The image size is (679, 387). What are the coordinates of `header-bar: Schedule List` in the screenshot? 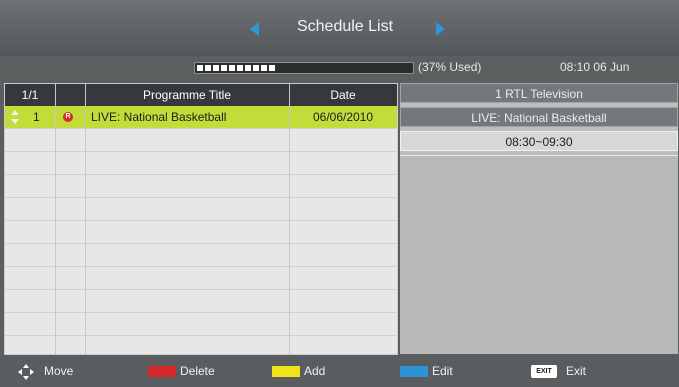 It's located at (339, 28).